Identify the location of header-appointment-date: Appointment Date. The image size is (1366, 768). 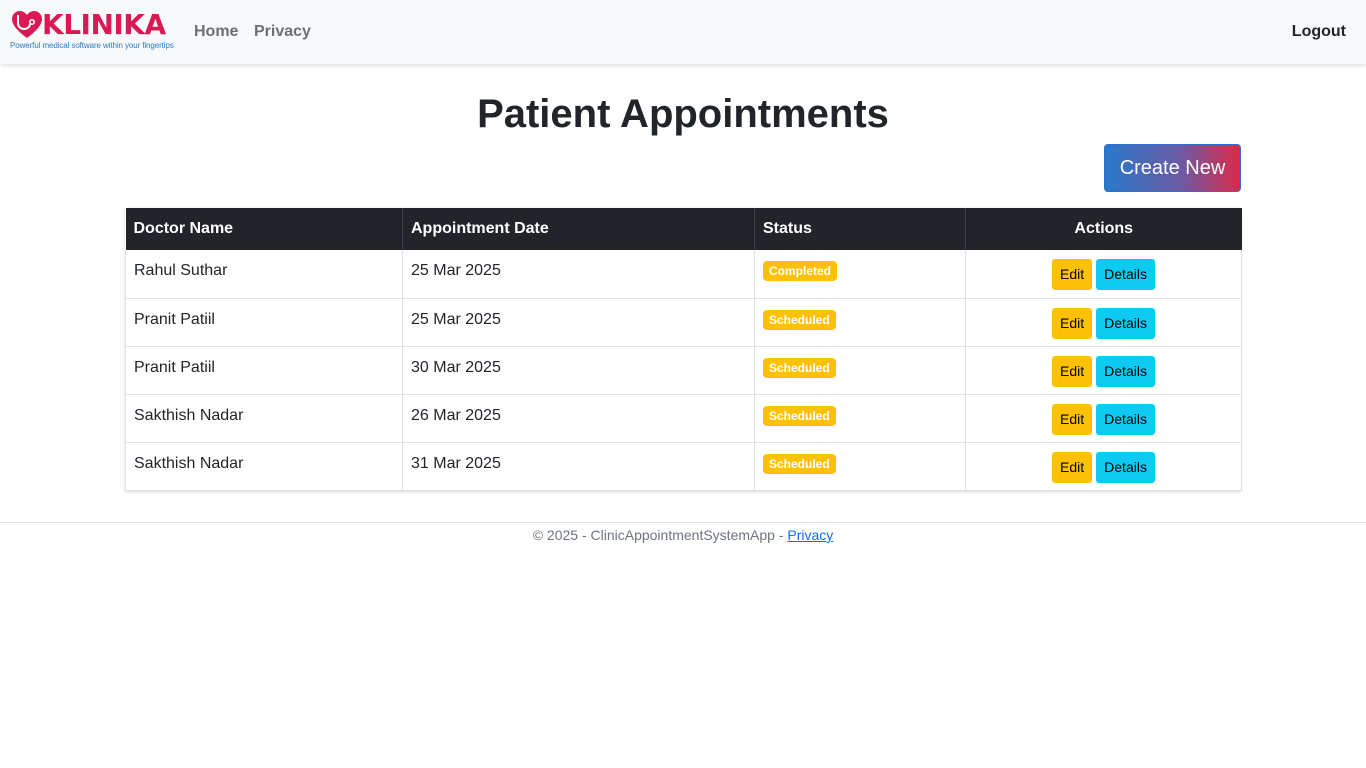
(578, 229).